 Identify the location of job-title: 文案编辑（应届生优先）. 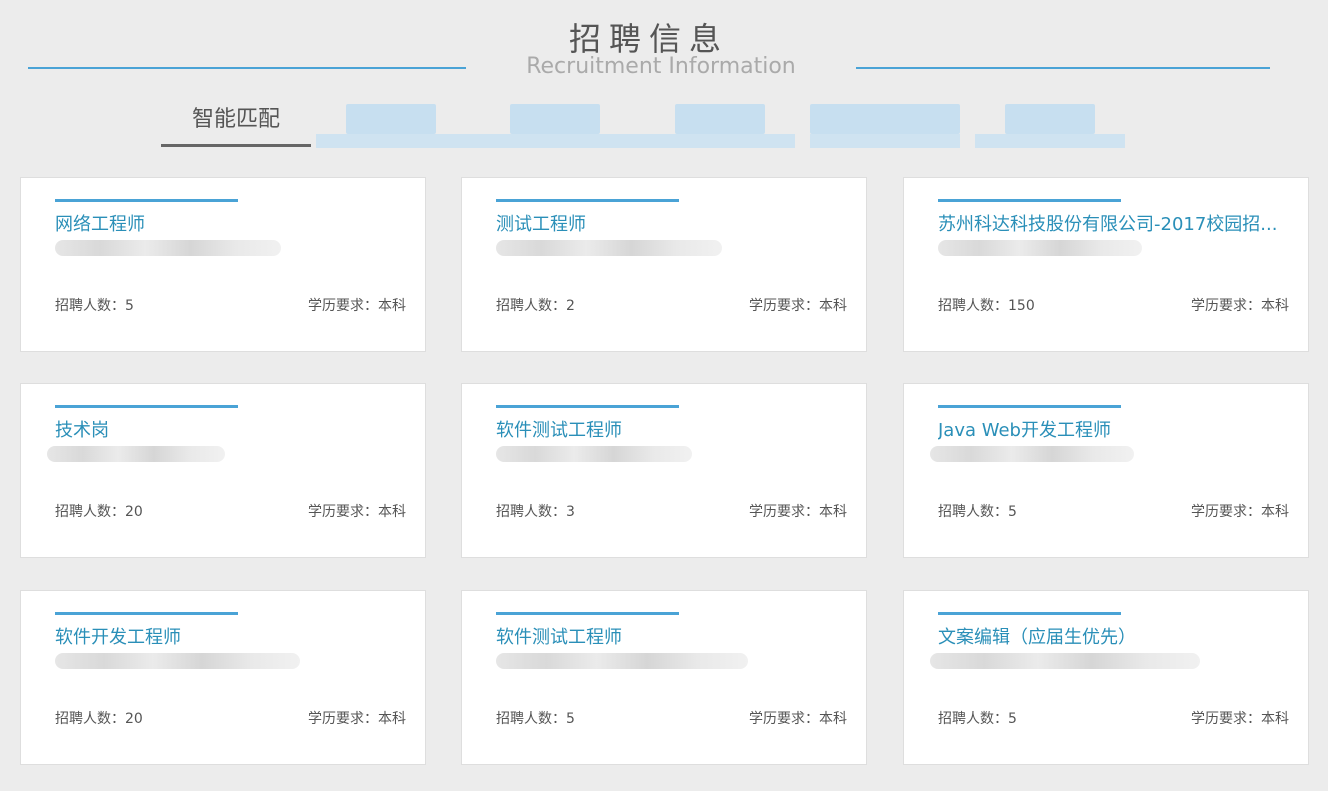
(1108, 636).